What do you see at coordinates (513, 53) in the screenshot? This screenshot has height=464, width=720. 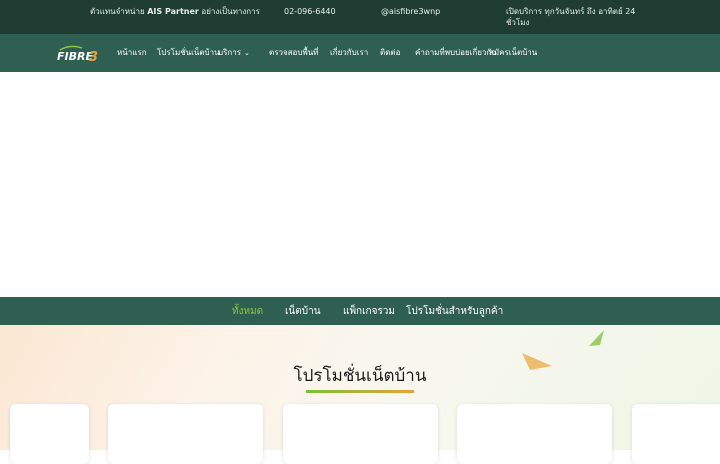 I see `nav-signup: สมัครเน็ตบ้าน` at bounding box center [513, 53].